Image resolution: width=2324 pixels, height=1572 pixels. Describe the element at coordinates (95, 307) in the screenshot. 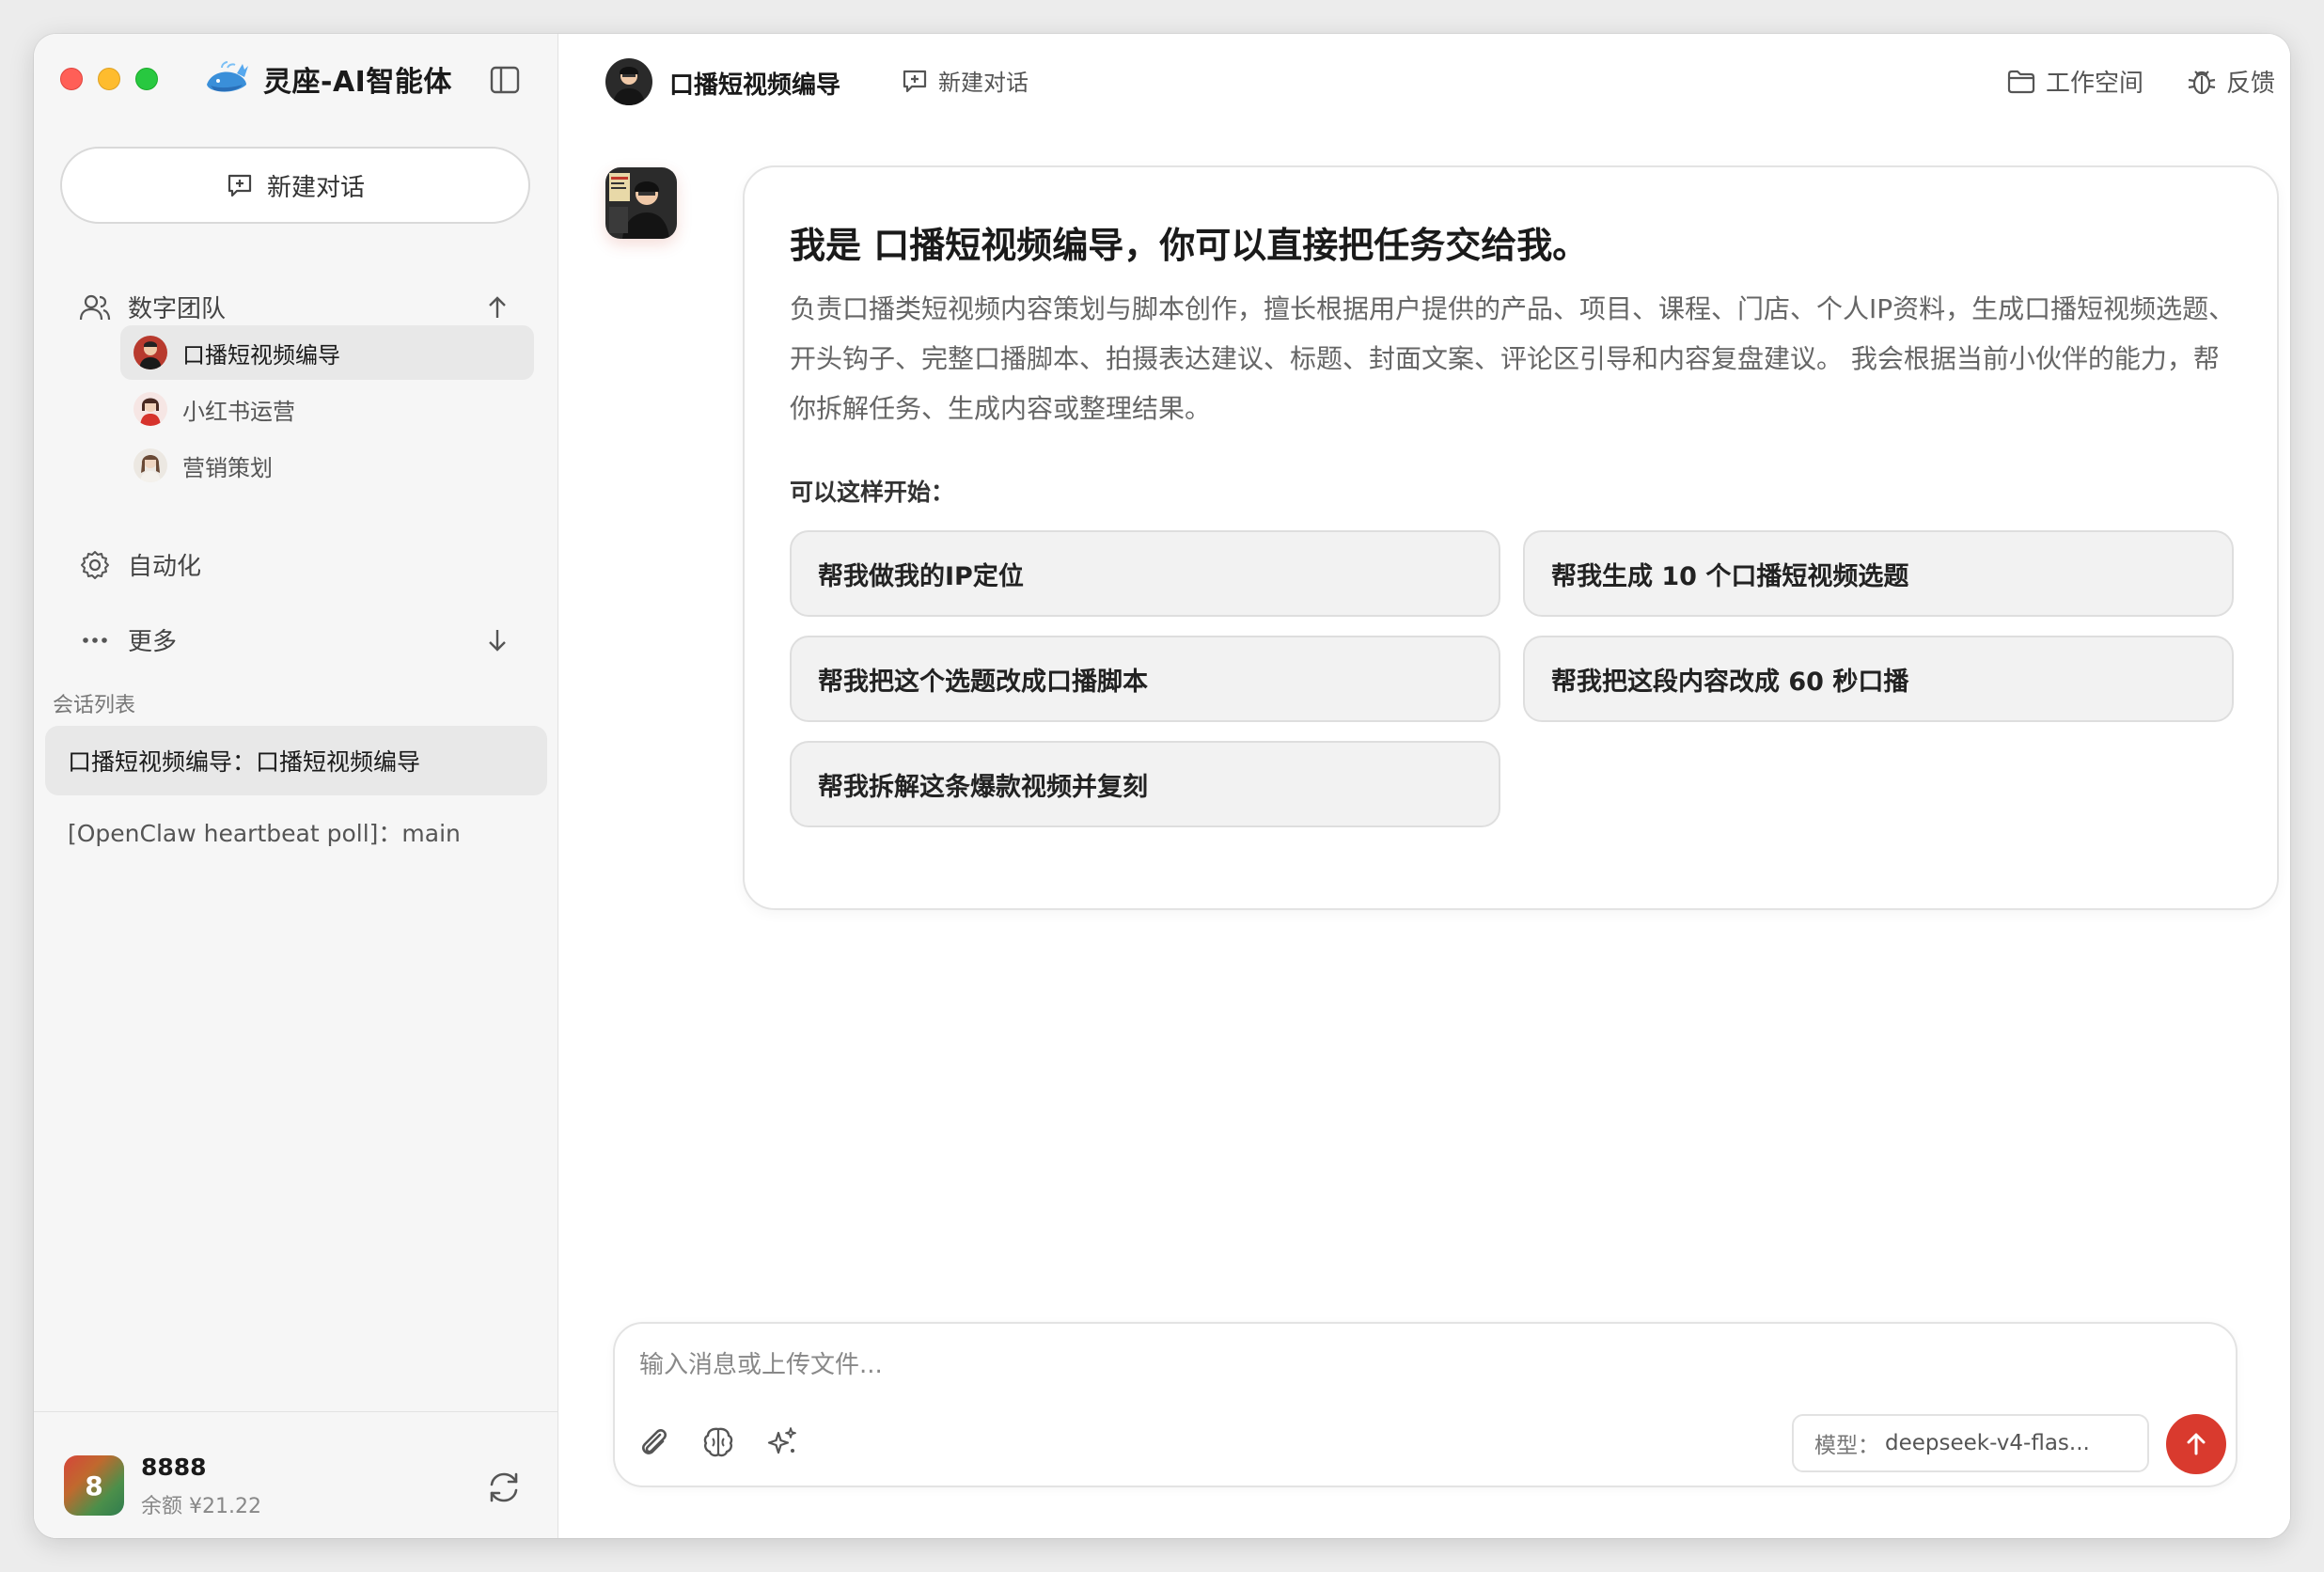

I see `team-icon` at that location.